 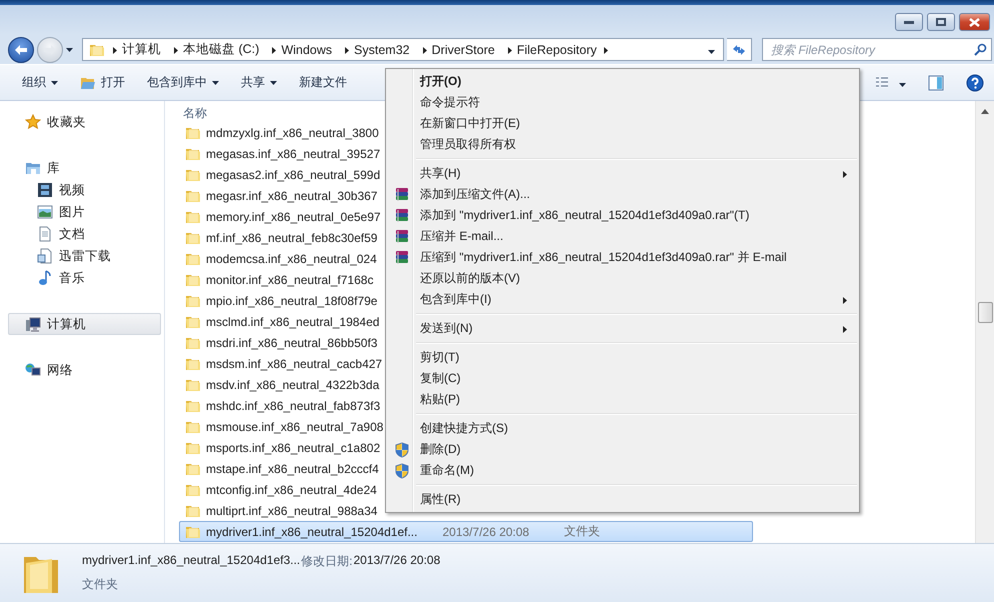 What do you see at coordinates (622, 173) in the screenshot?
I see `menu-item: 共享(H)` at bounding box center [622, 173].